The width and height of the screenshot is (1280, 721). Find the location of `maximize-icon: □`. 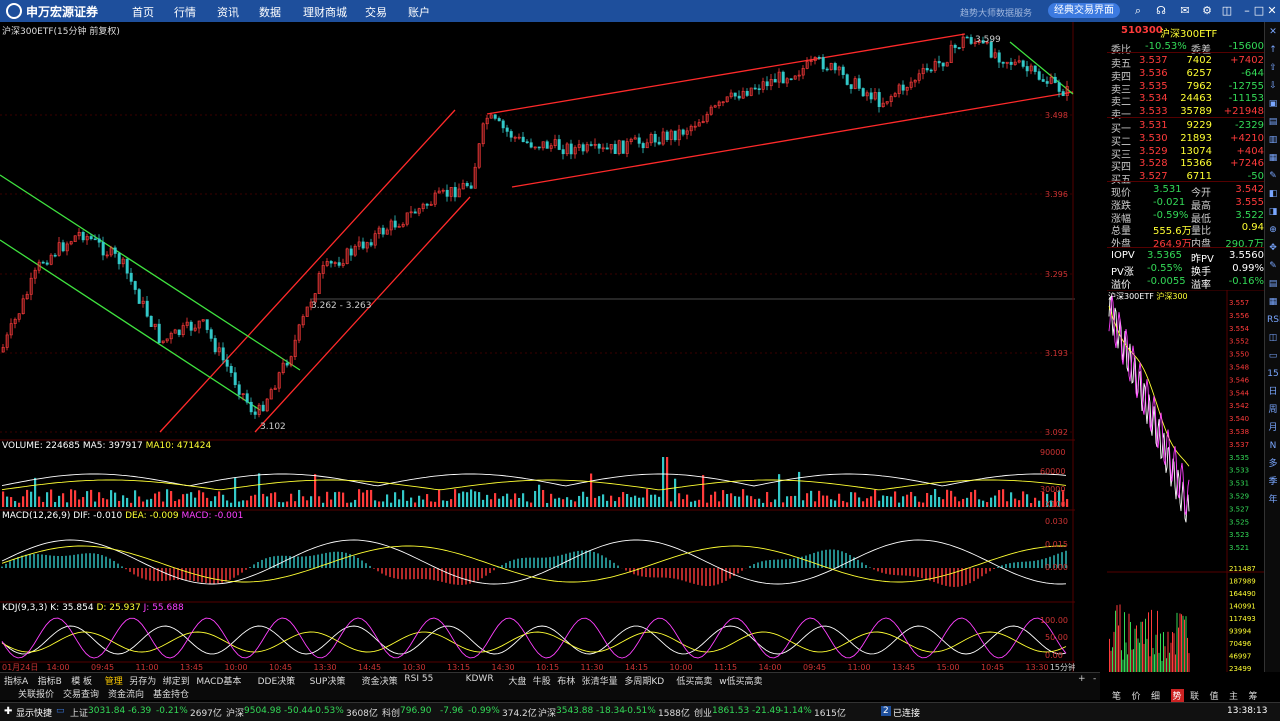

maximize-icon: □ is located at coordinates (1259, 11).